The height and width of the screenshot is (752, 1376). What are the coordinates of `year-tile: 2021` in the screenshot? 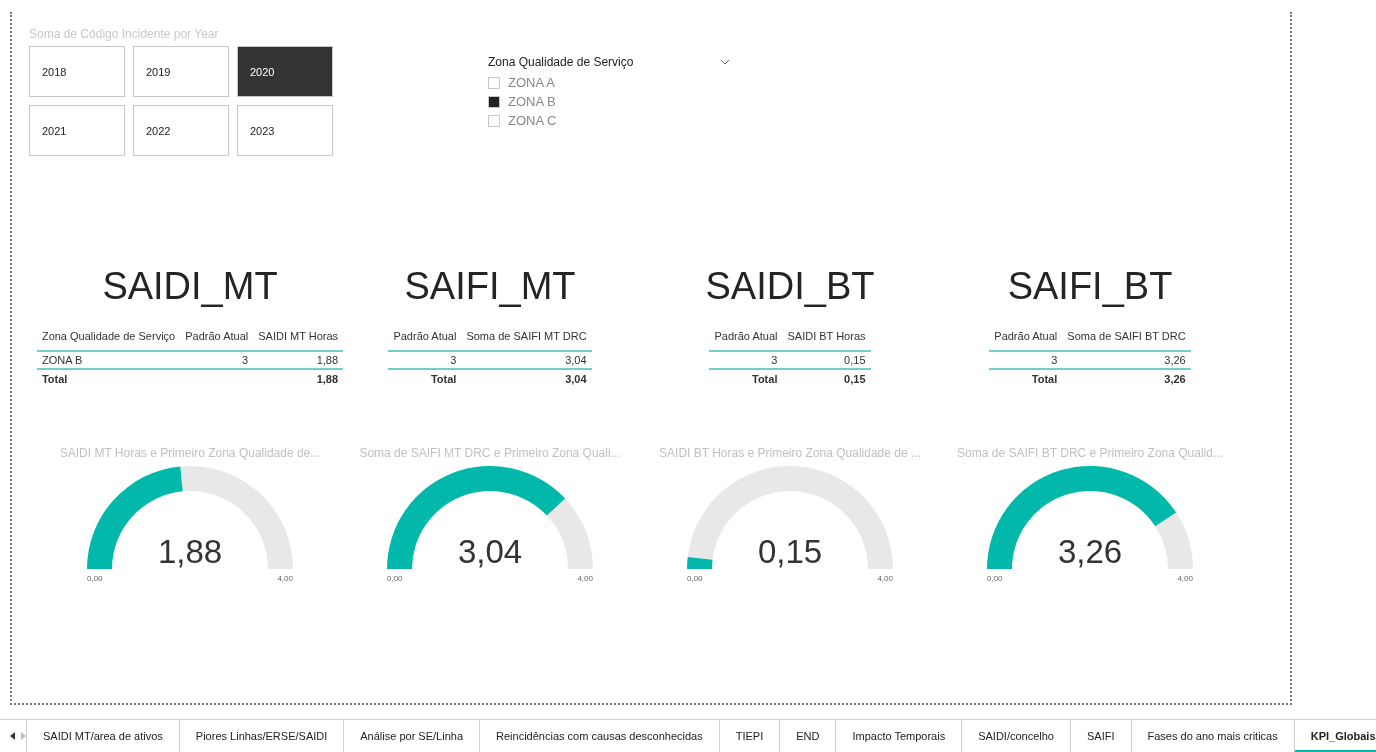 It's located at (77, 130).